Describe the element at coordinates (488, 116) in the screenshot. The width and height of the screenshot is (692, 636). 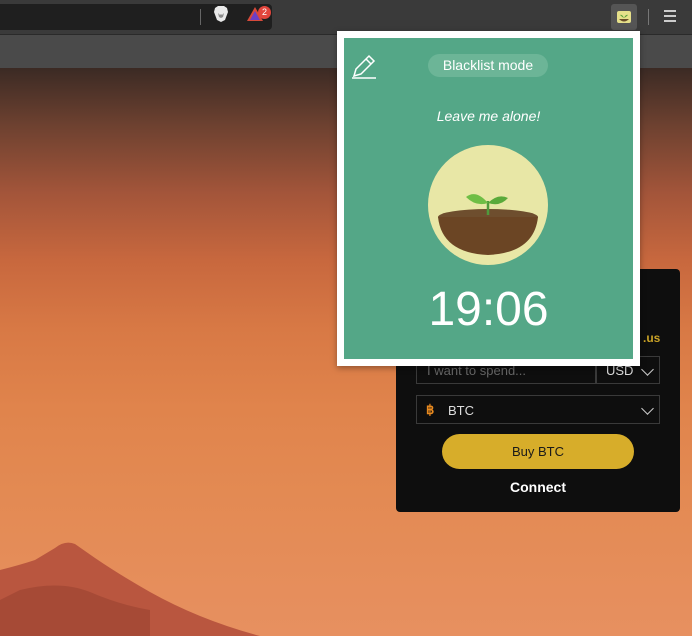
I see `popup-message: Leave me alone!` at that location.